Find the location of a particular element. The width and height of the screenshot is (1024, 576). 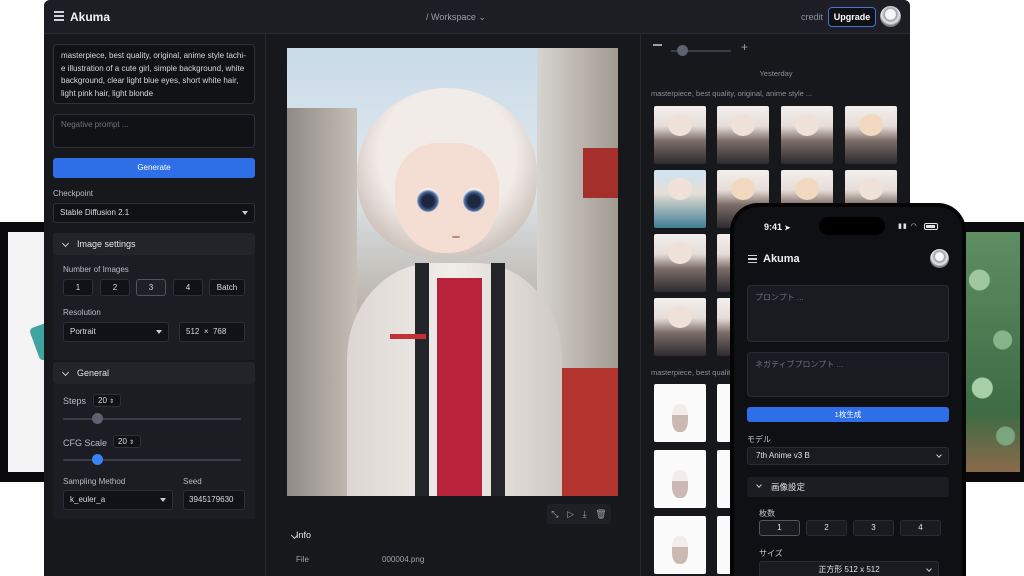

upgrade-button: Upgrade is located at coordinates (852, 17).